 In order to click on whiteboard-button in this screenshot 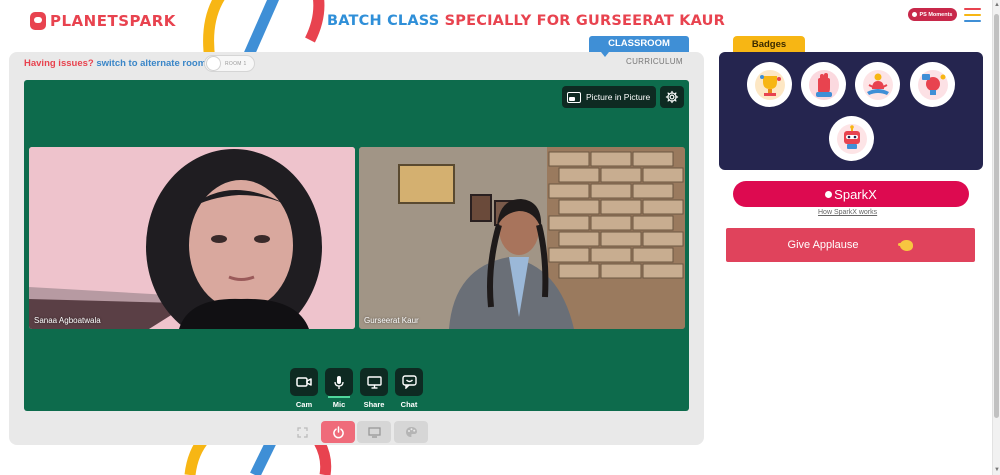, I will do `click(374, 432)`.